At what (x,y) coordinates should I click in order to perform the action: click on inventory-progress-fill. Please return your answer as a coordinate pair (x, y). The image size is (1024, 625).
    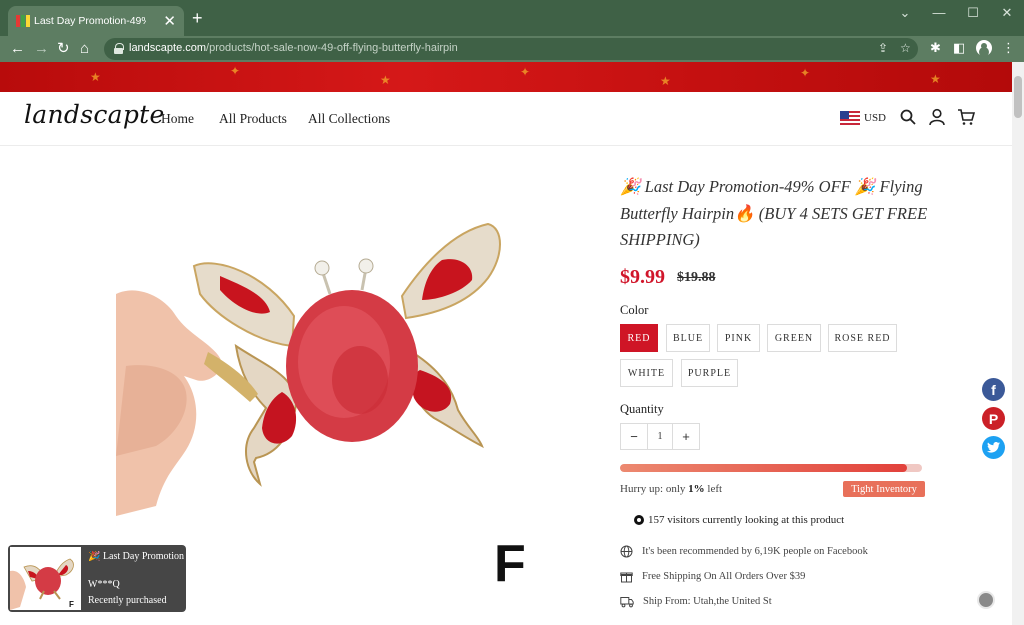
    Looking at the image, I should click on (763, 468).